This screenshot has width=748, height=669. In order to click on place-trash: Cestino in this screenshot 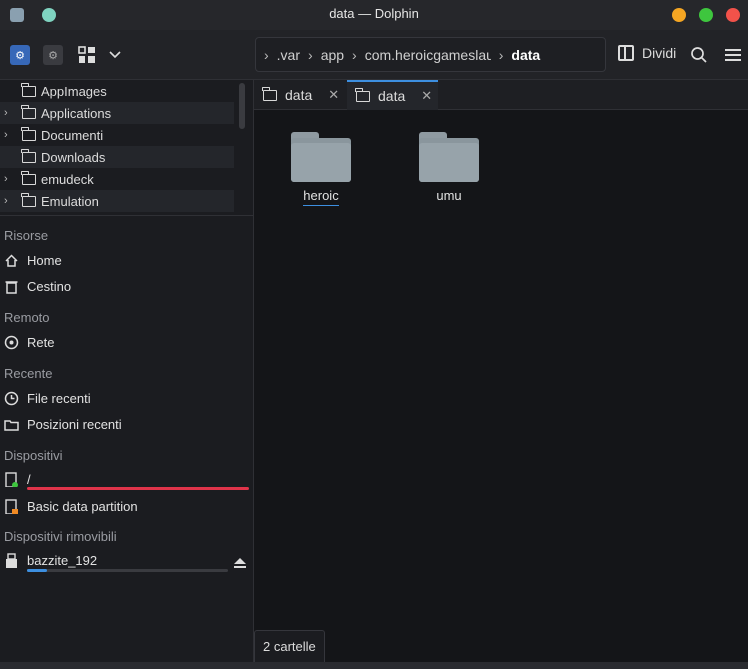, I will do `click(37, 286)`.